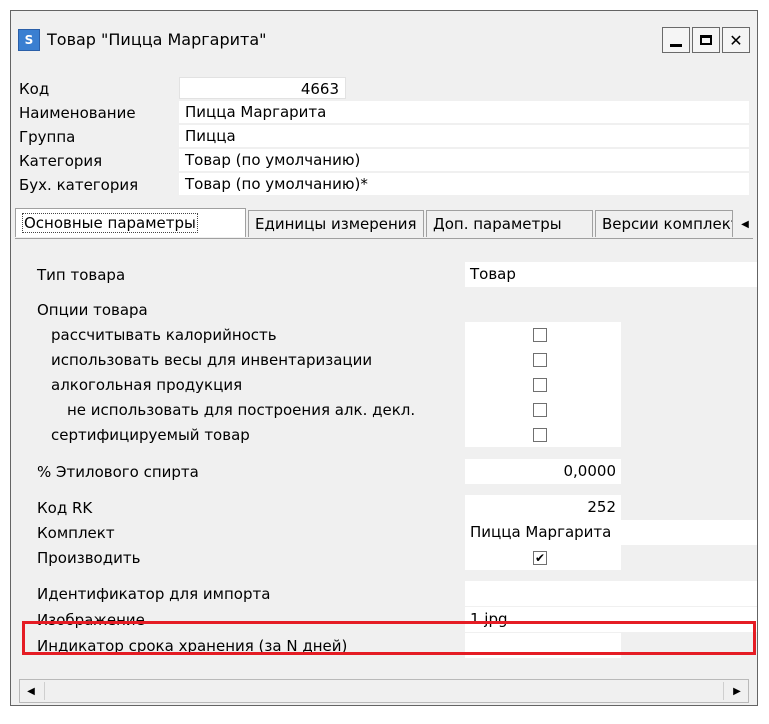 Image resolution: width=769 pixels, height=724 pixels. I want to click on prop-row-certified: сертифицируемый товар, so click(384, 435).